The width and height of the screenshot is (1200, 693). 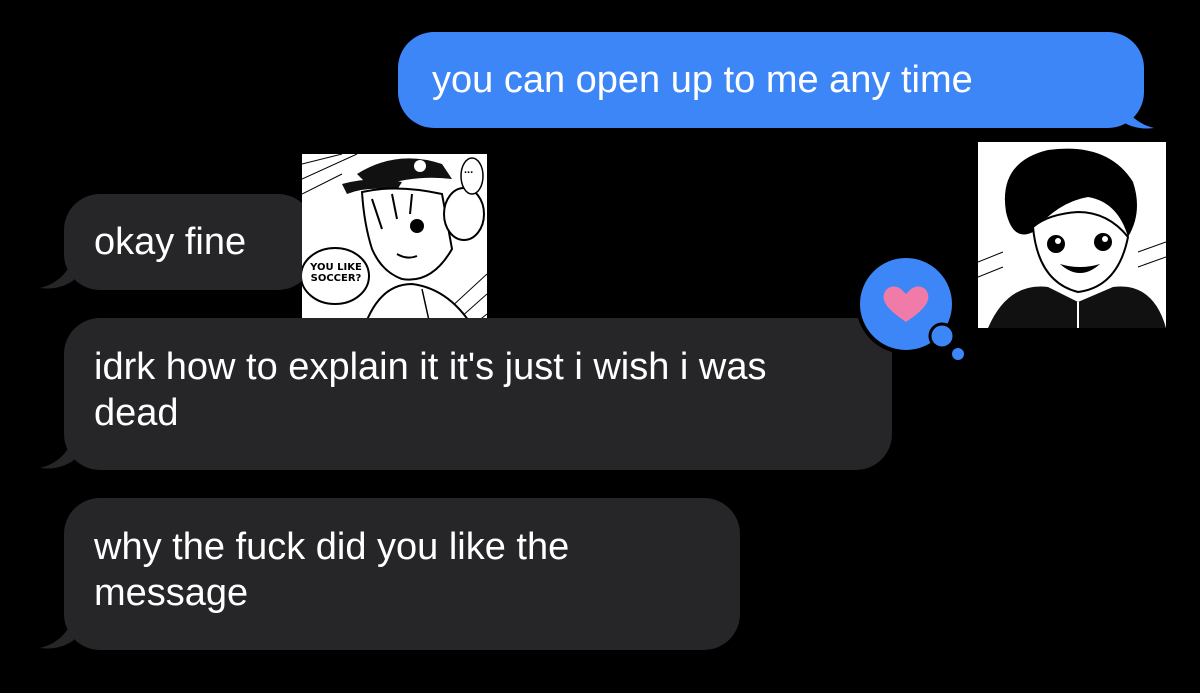 I want to click on received-message-bubble: why the fuck did you like the message, so click(x=402, y=574).